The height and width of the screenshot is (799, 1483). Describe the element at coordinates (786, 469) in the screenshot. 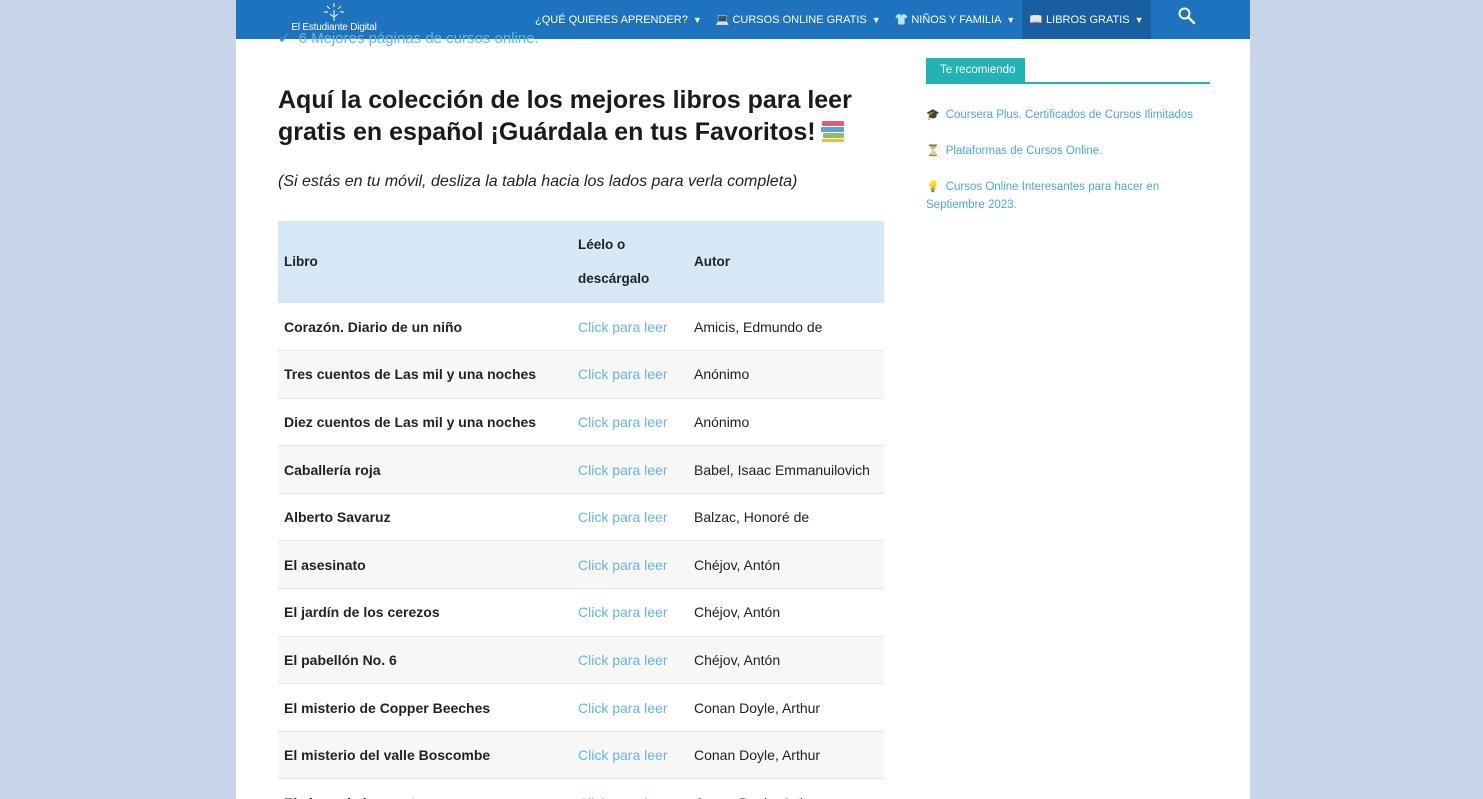

I see `author-cell: Babel, Isaac Emmanuilovich` at that location.